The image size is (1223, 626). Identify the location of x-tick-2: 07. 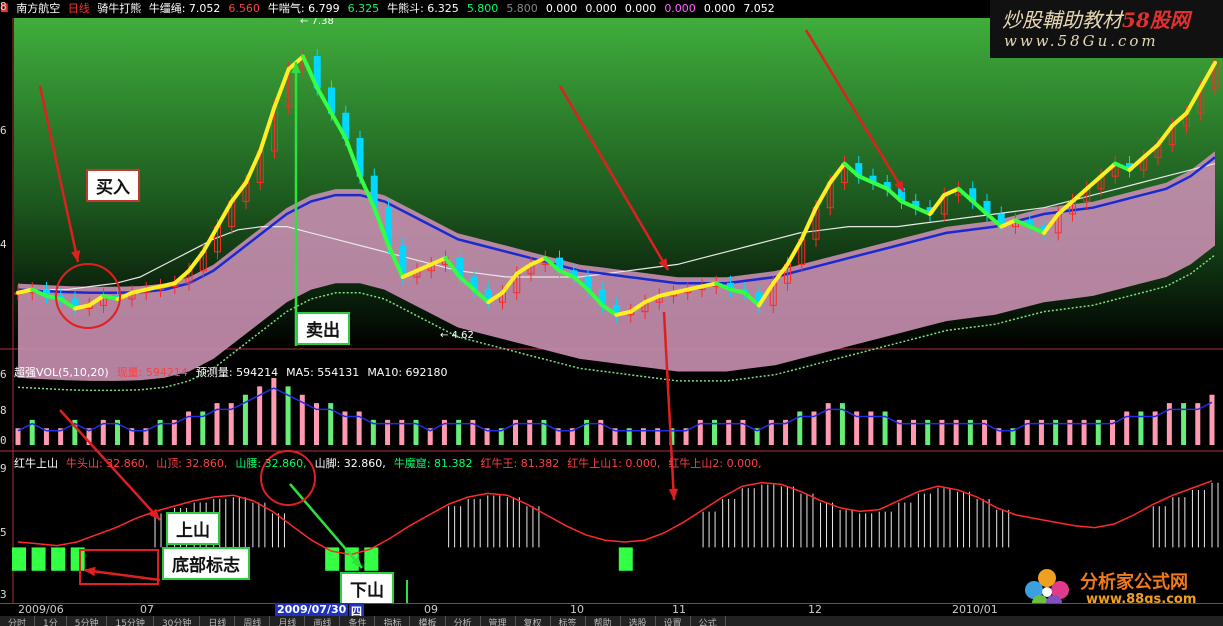
(147, 609).